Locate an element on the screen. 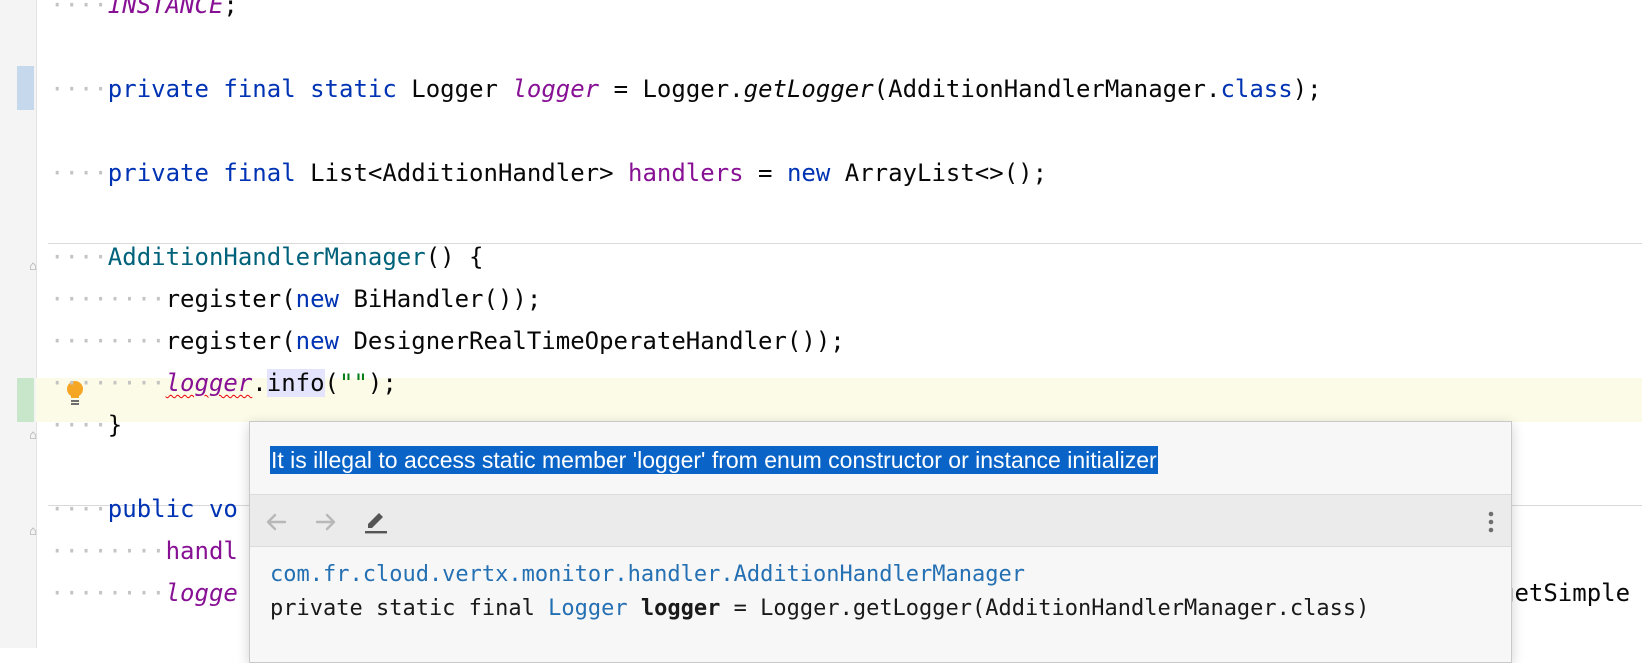 The width and height of the screenshot is (1642, 663). code-line: ····AdditionHandlerManager() { is located at coordinates (266, 257).